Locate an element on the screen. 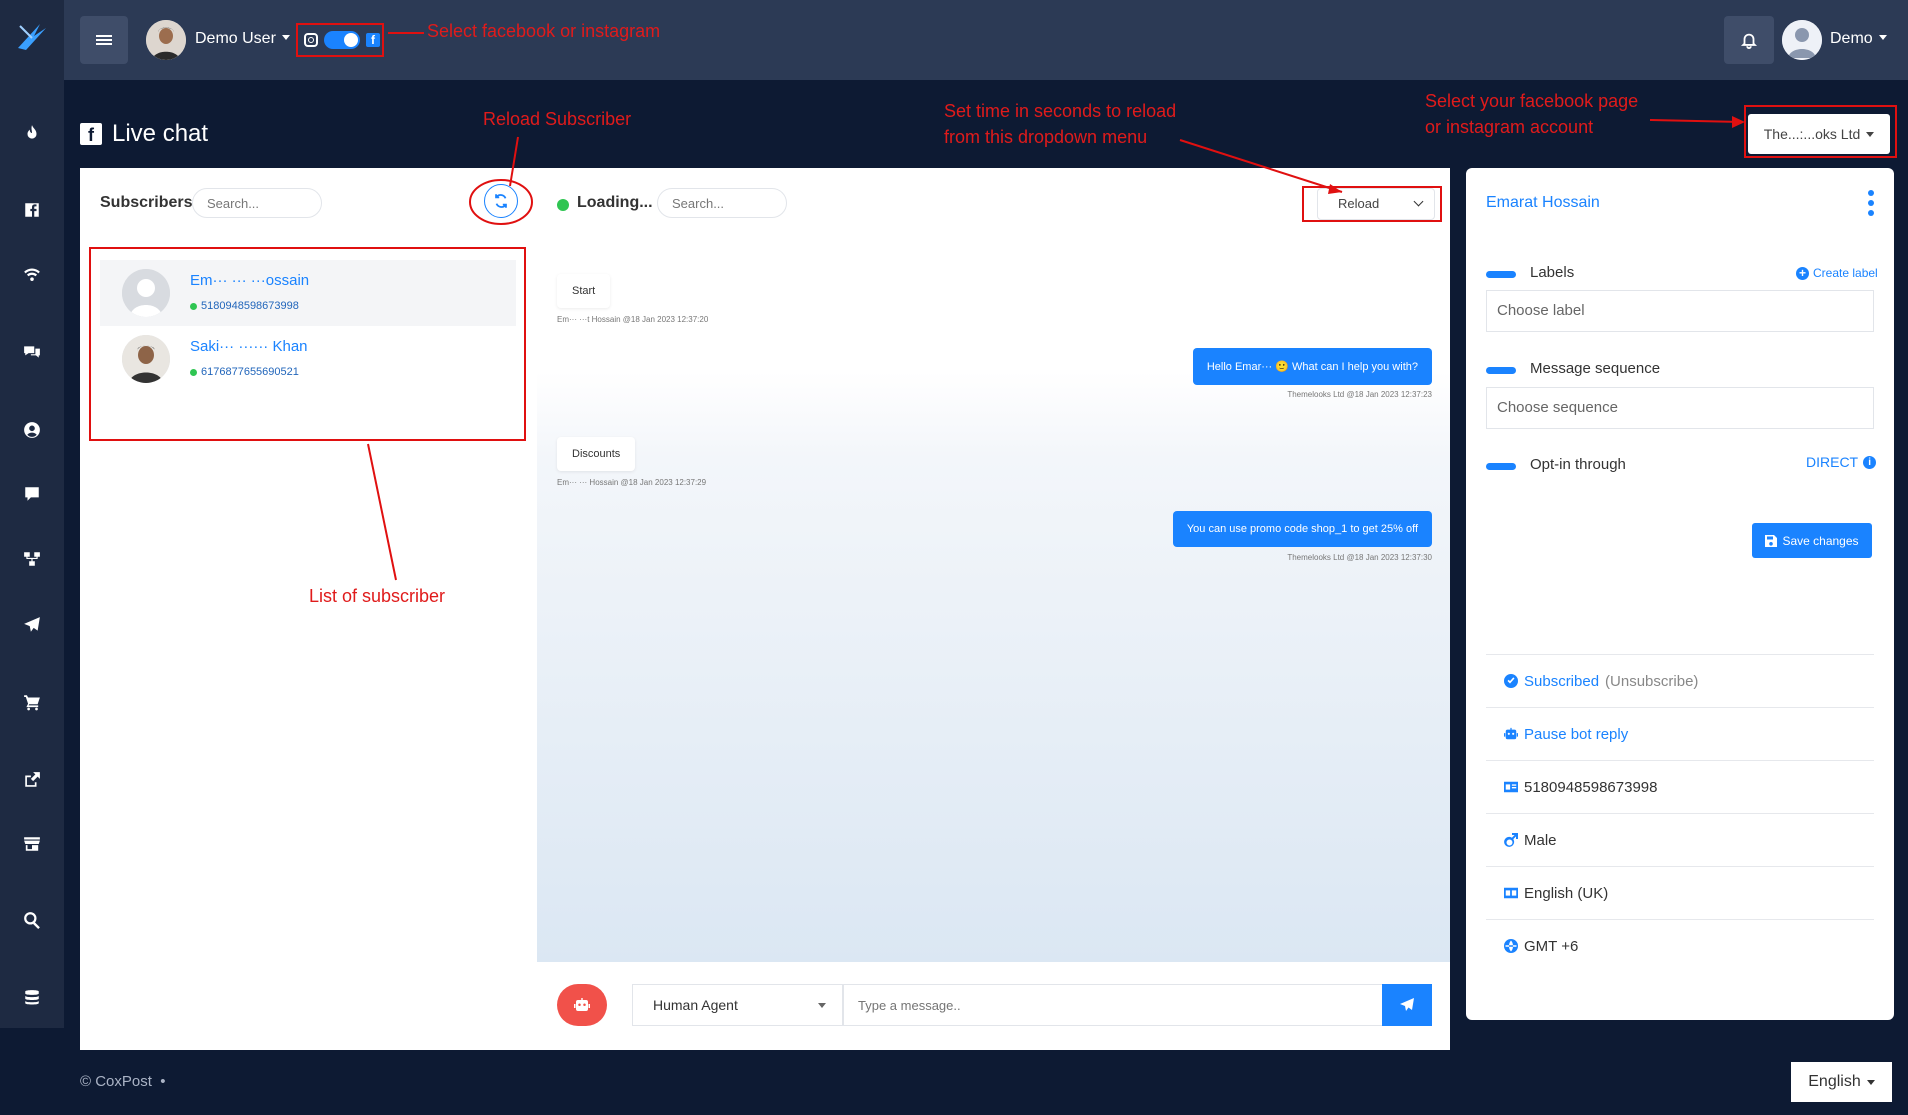 The width and height of the screenshot is (1908, 1115). flow-icon is located at coordinates (32, 559).